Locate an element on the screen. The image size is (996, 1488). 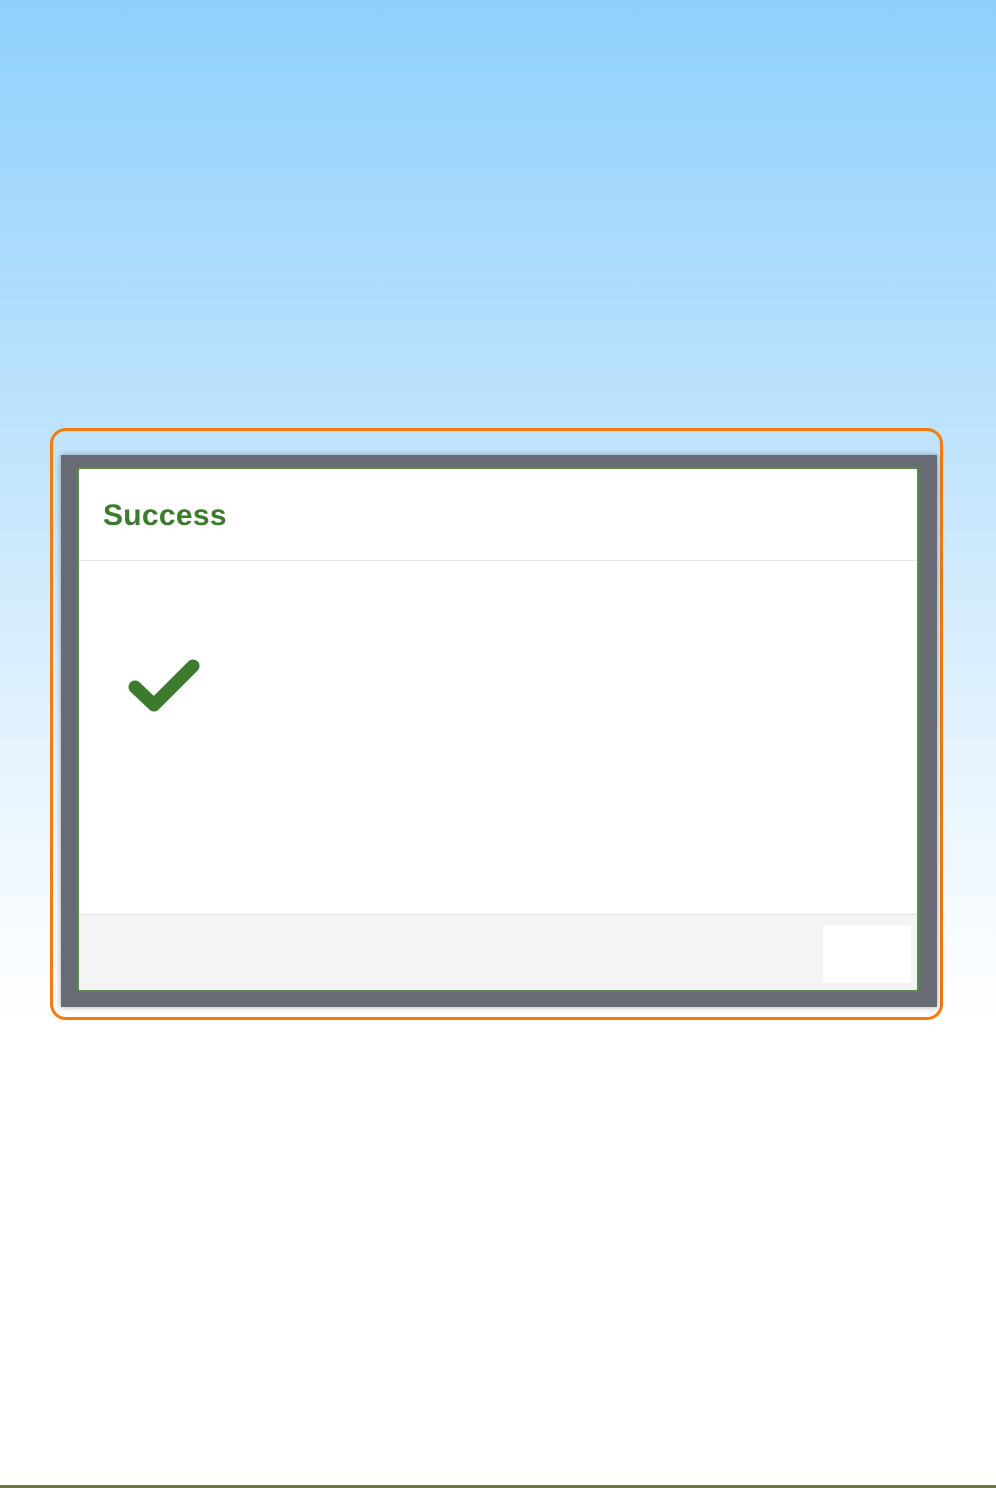
check-icon is located at coordinates (164, 685).